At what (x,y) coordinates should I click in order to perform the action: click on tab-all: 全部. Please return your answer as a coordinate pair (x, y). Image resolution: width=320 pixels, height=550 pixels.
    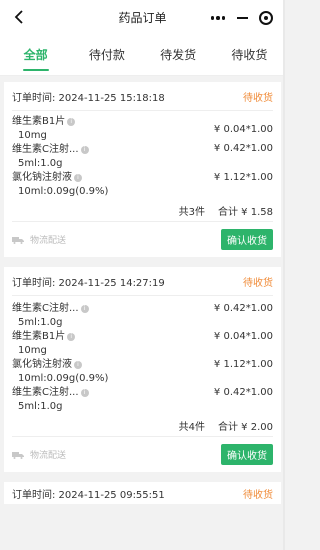
    Looking at the image, I should click on (35, 54).